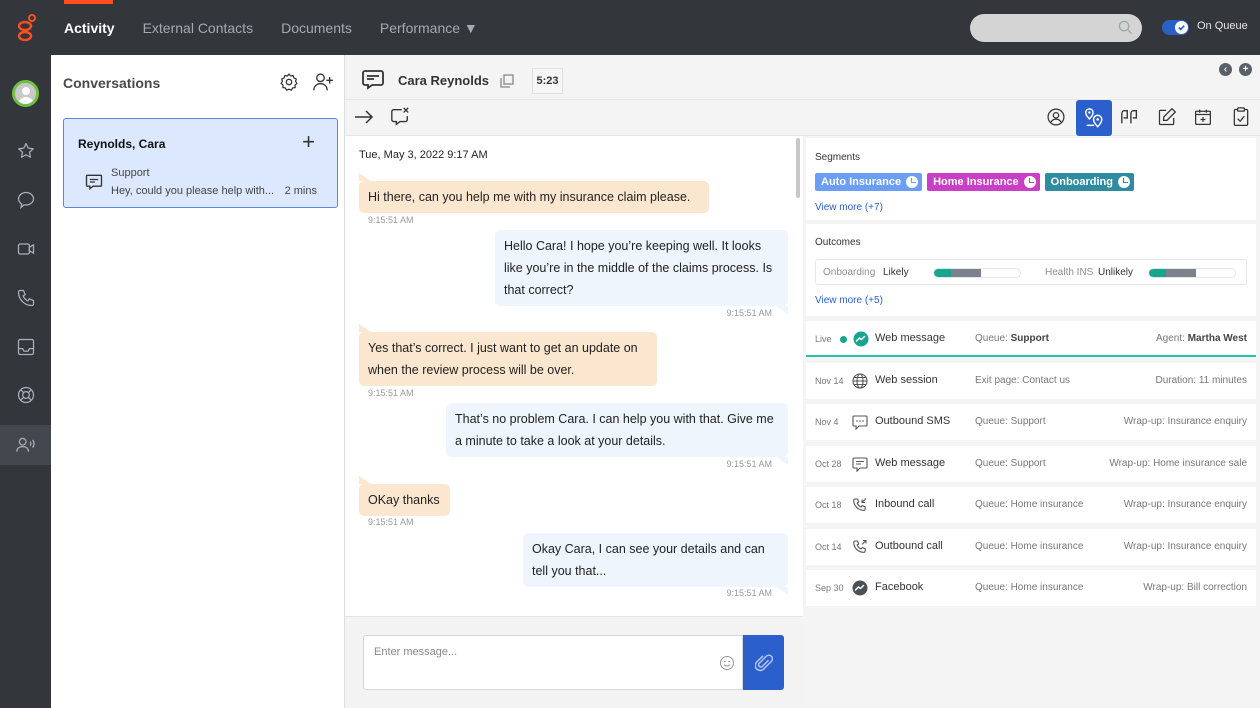 Image resolution: width=1260 pixels, height=708 pixels. What do you see at coordinates (838, 157) in the screenshot?
I see `segments-title: Segments` at bounding box center [838, 157].